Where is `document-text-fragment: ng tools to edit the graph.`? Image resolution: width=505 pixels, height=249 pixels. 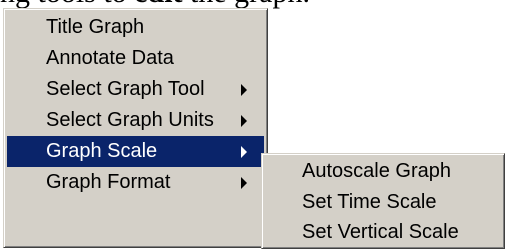
document-text-fragment: ng tools to edit the graph. is located at coordinates (252, 4).